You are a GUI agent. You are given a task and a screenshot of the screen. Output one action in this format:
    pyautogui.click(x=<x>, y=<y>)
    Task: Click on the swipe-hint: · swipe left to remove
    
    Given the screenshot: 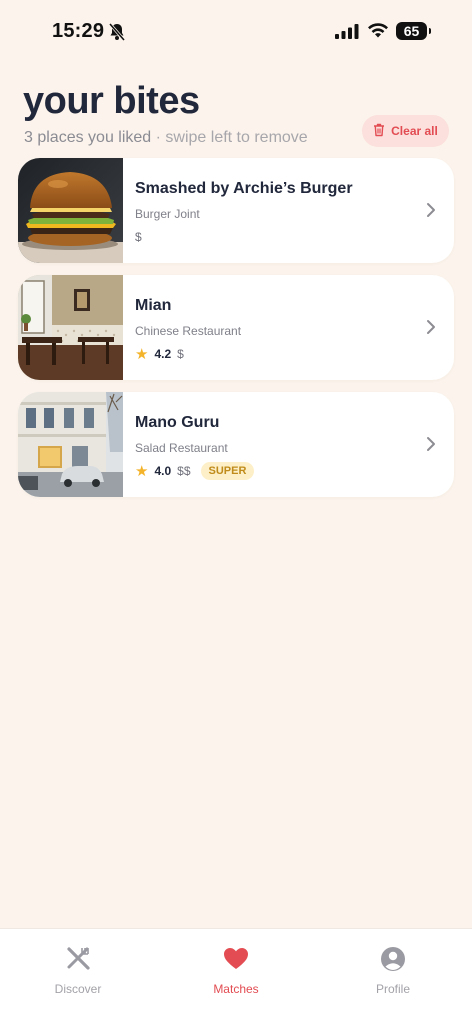 What is the action you would take?
    pyautogui.click(x=229, y=137)
    